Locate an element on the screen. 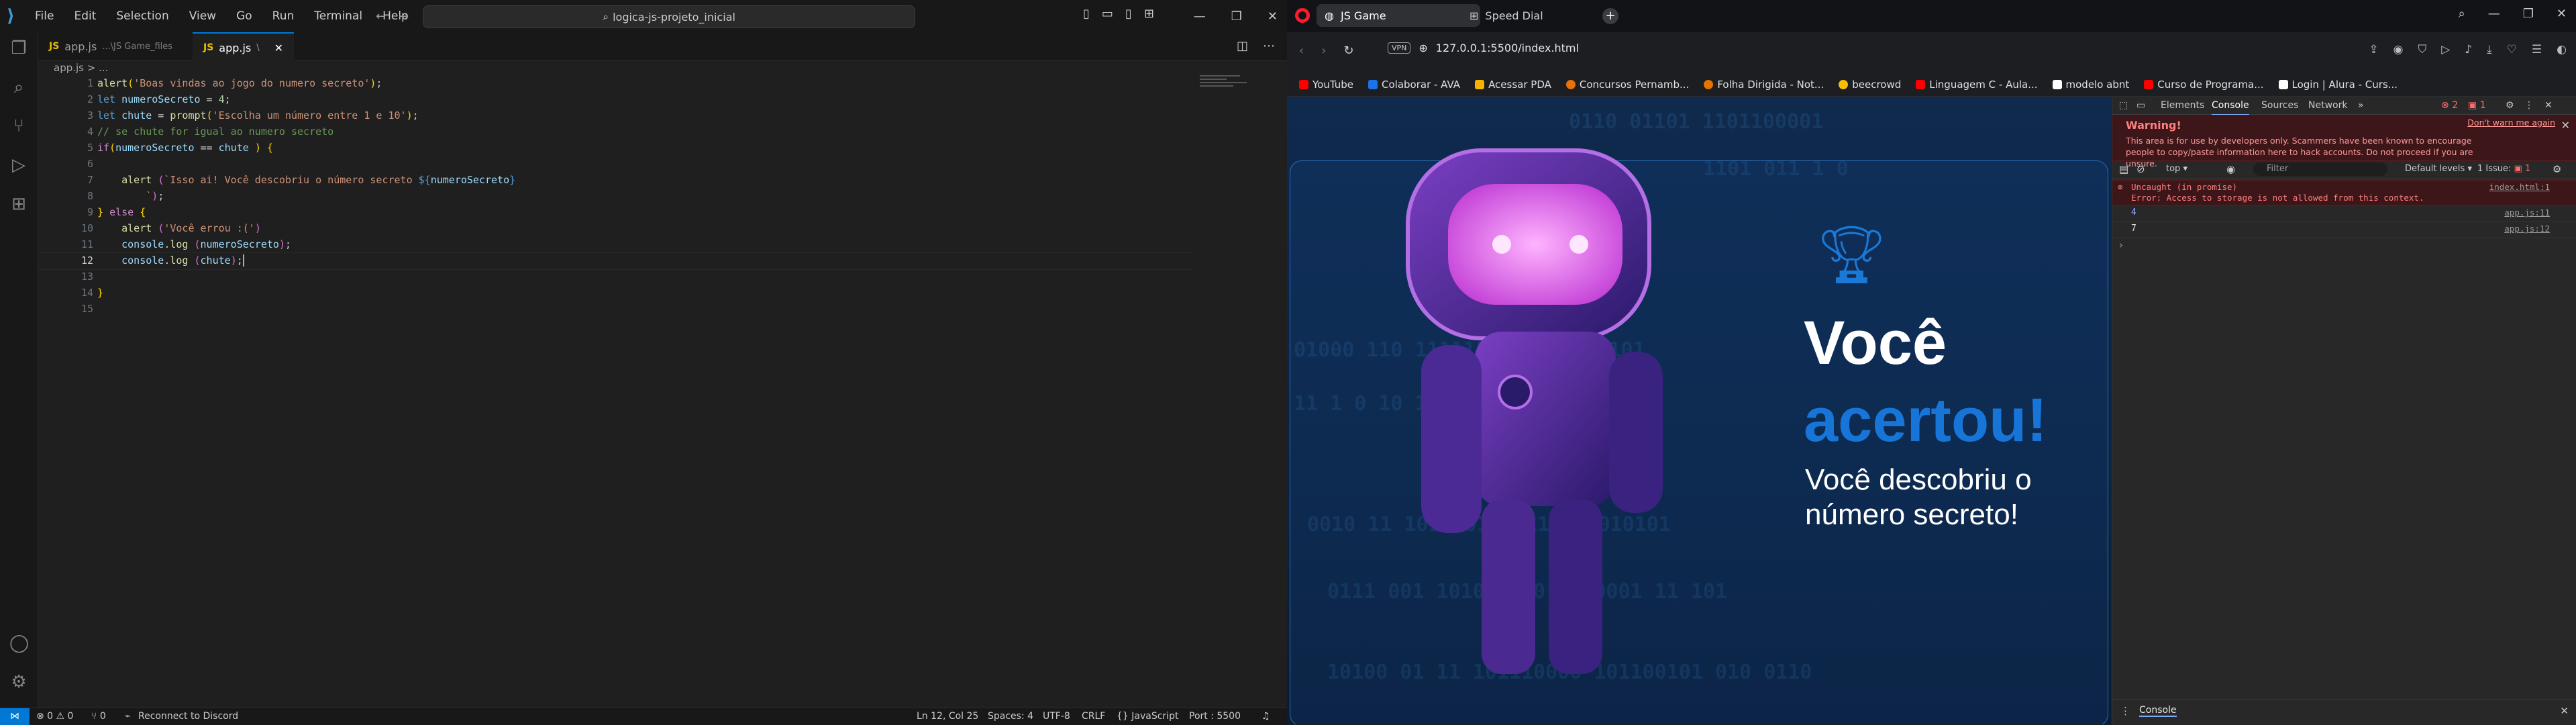 This screenshot has height=725, width=2576. toggle-secondary-sidebar-icon: ▯ is located at coordinates (1128, 14).